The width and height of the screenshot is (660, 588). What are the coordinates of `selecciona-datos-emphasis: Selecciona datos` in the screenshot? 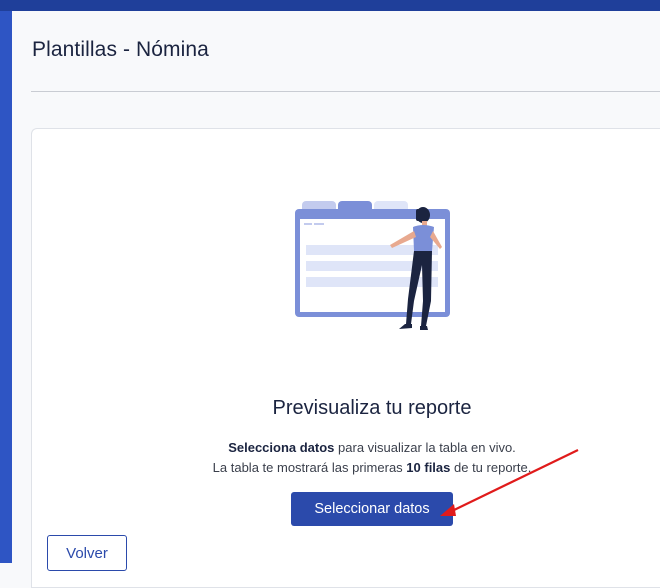 It's located at (281, 447).